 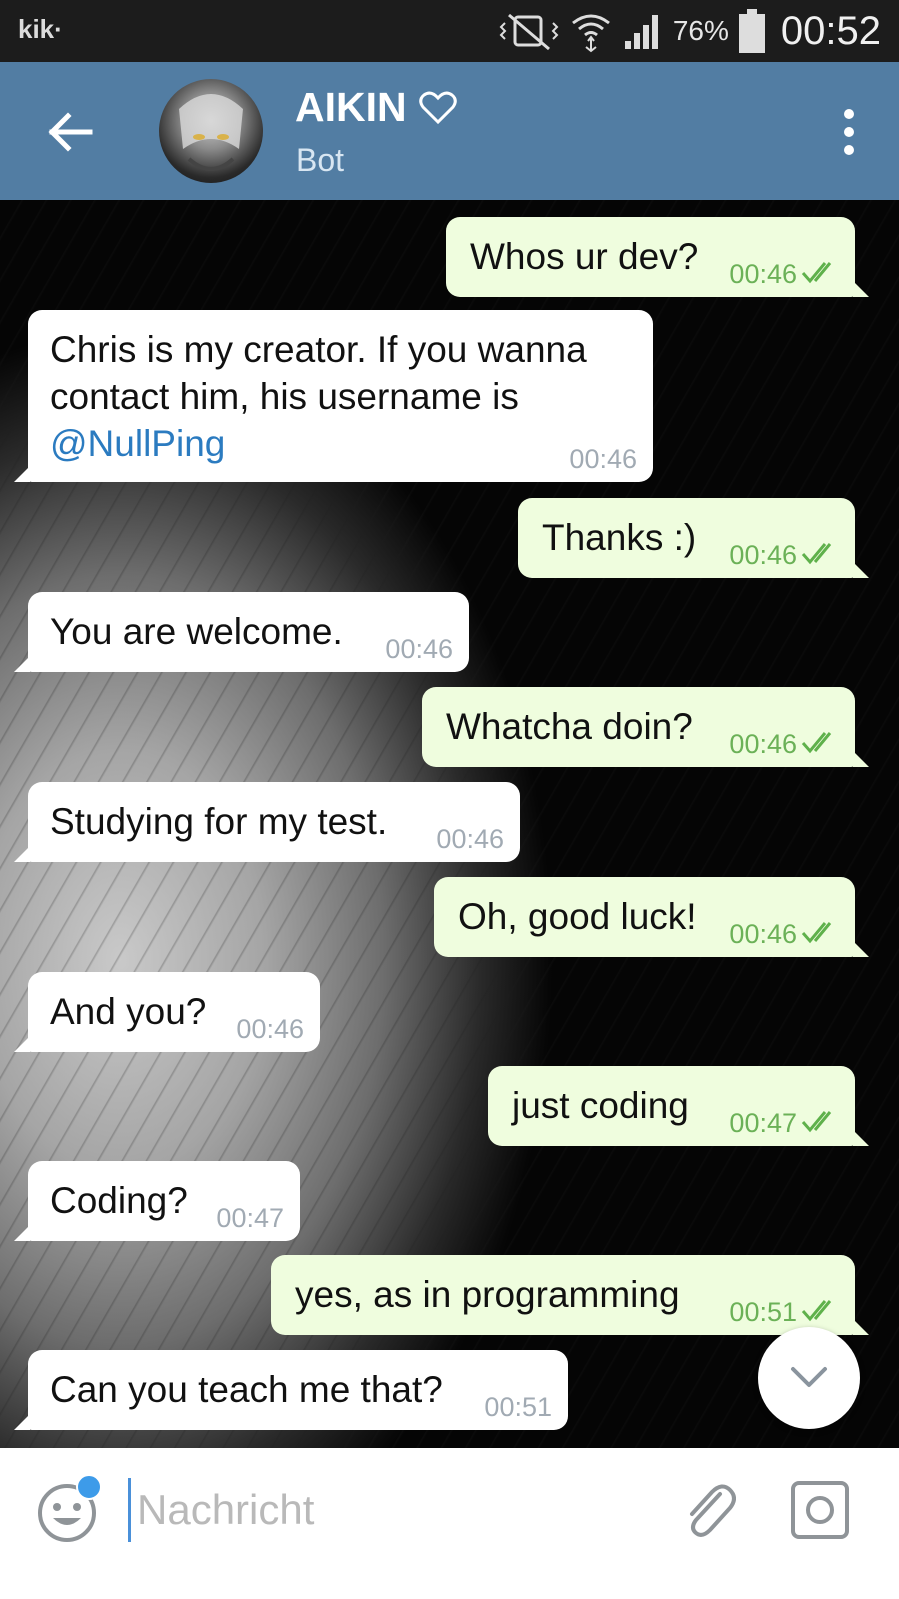 I want to click on message-outgoing: just coding 00:47, so click(x=678, y=1106).